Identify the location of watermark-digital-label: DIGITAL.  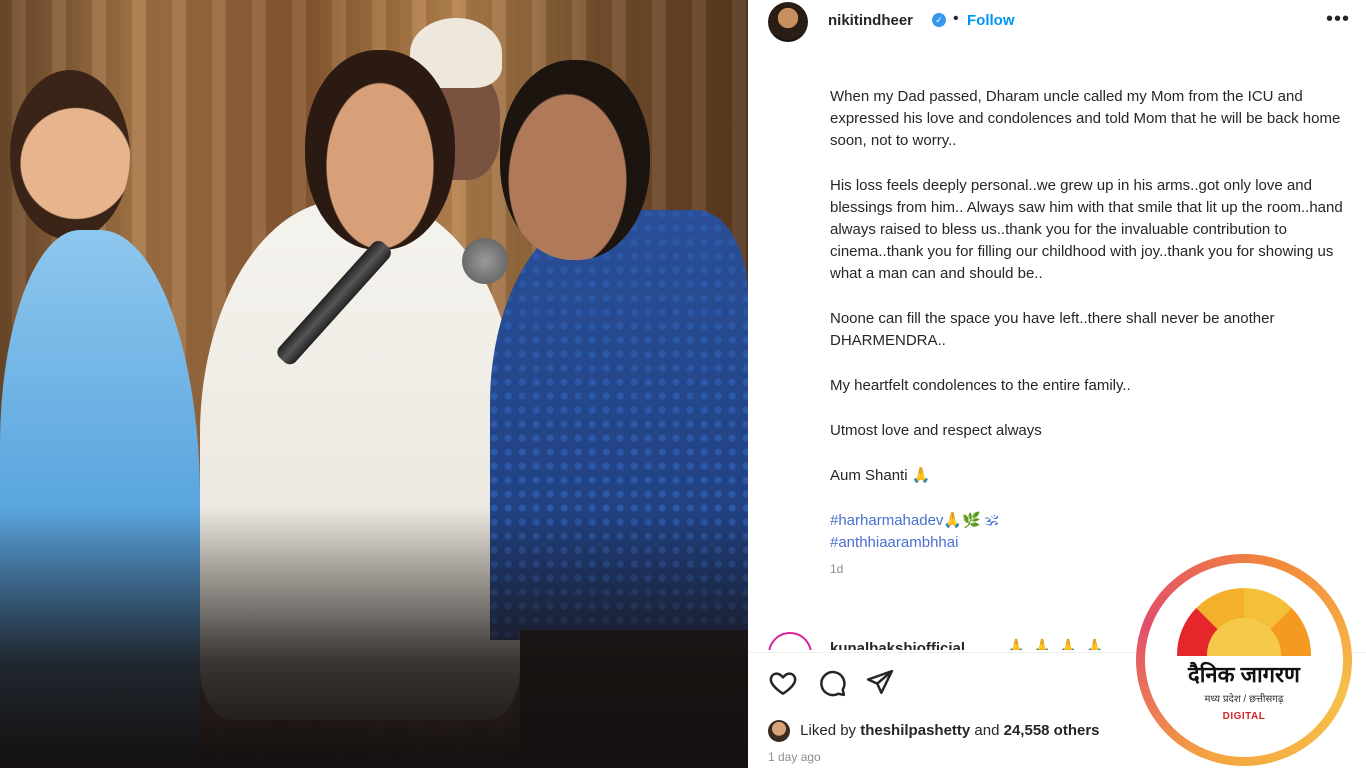
(1244, 716).